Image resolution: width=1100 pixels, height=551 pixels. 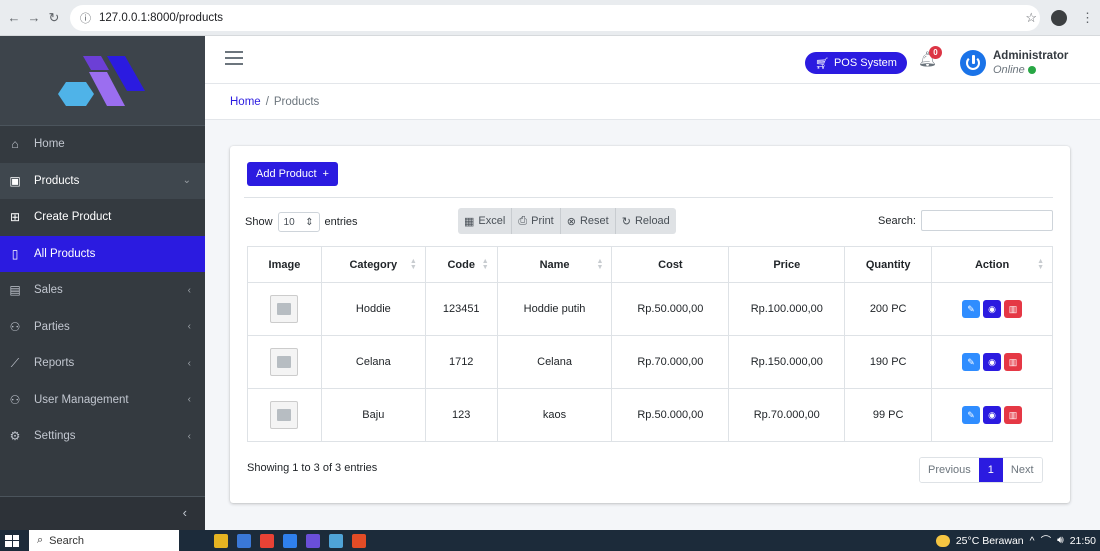 What do you see at coordinates (104, 540) in the screenshot?
I see `taskbar-search: ⌕ Search` at bounding box center [104, 540].